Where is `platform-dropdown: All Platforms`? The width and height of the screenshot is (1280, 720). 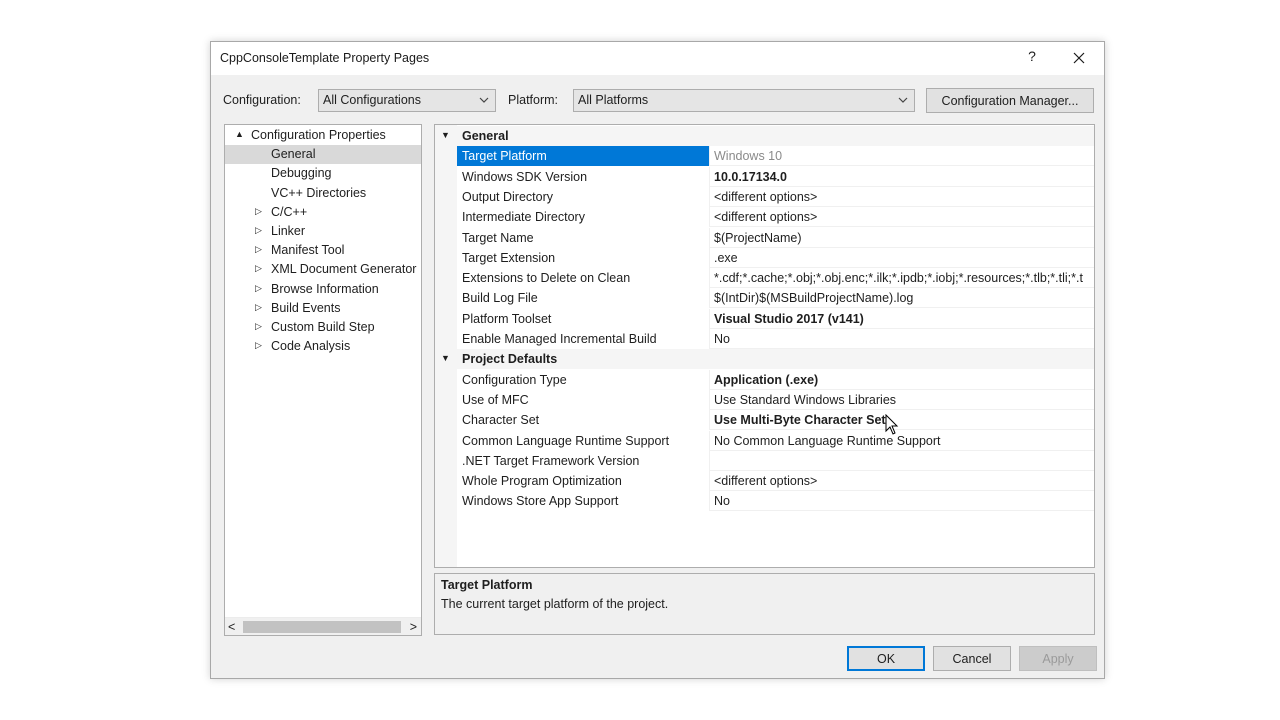 platform-dropdown: All Platforms is located at coordinates (744, 100).